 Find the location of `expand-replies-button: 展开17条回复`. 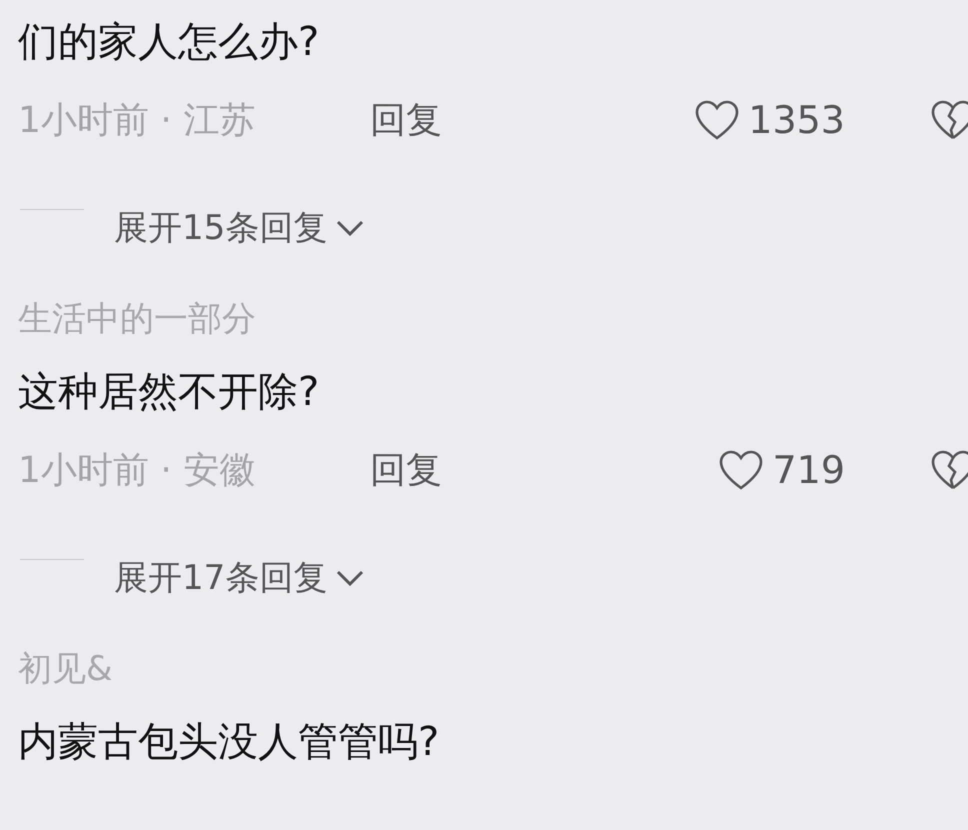

expand-replies-button: 展开17条回复 is located at coordinates (240, 578).